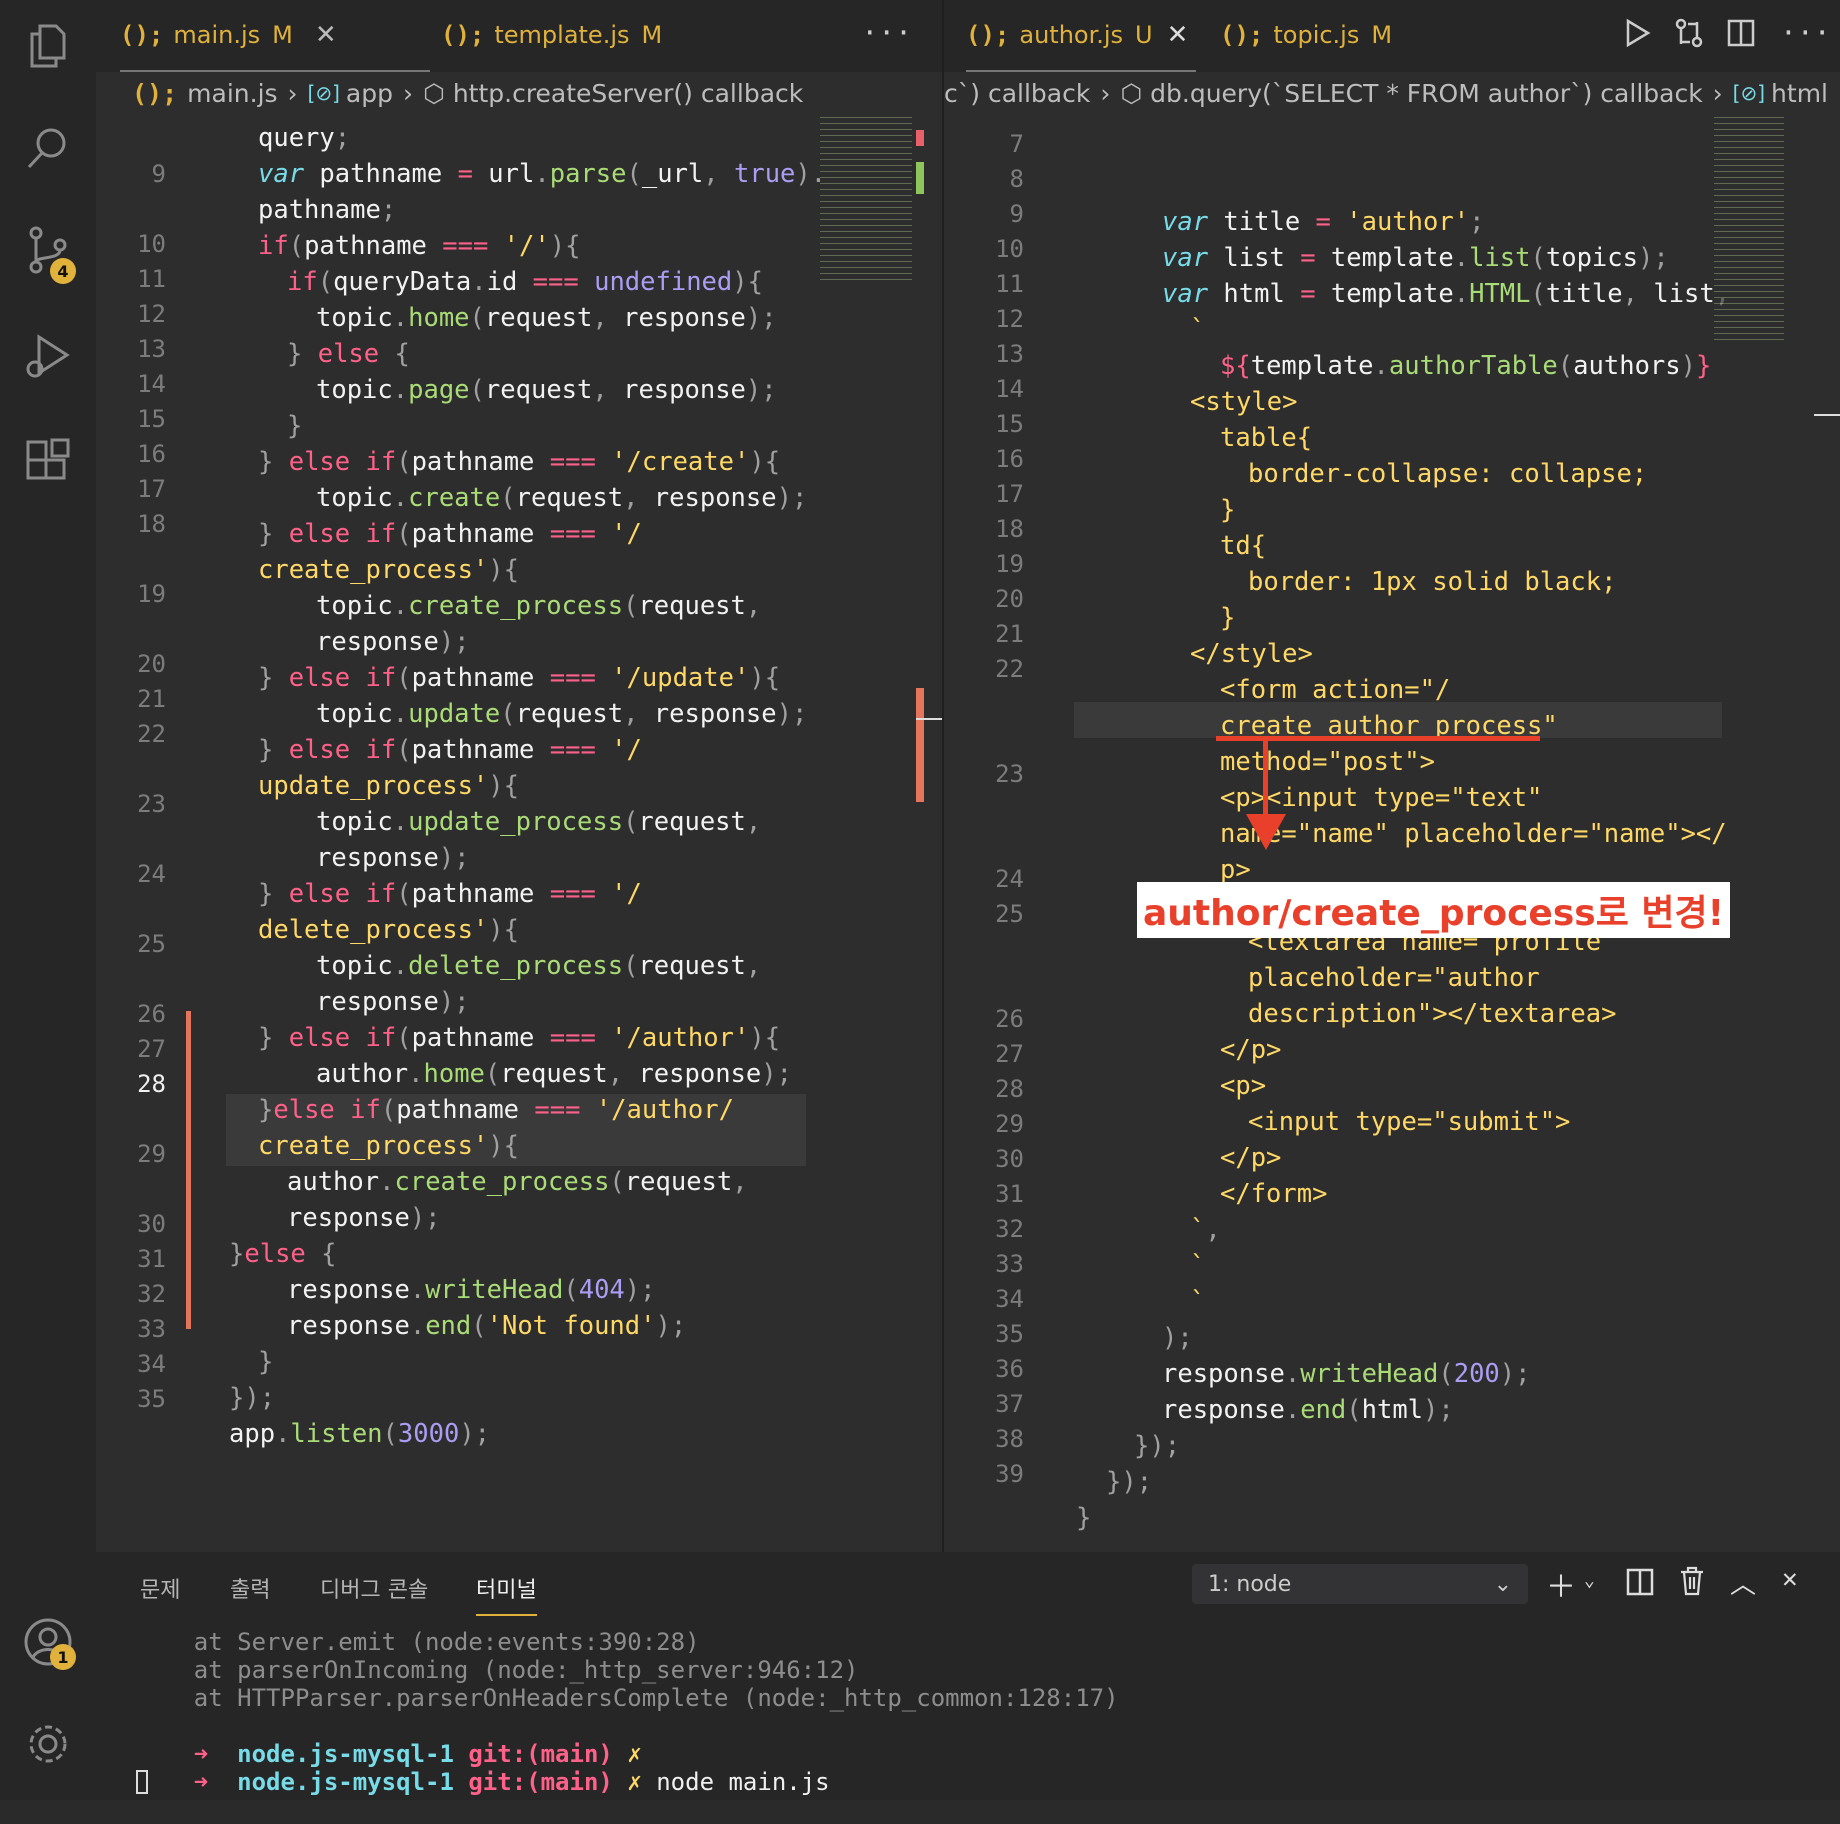  Describe the element at coordinates (1561, 1584) in the screenshot. I see `new-terminal-icon: ＋` at that location.